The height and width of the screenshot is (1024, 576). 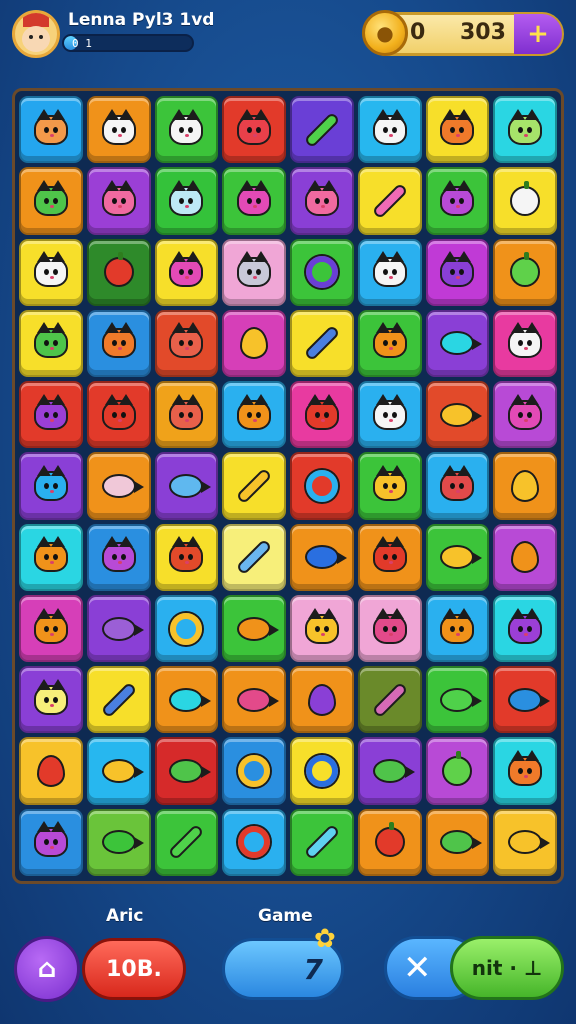 What do you see at coordinates (36, 34) in the screenshot?
I see `player-avatar` at bounding box center [36, 34].